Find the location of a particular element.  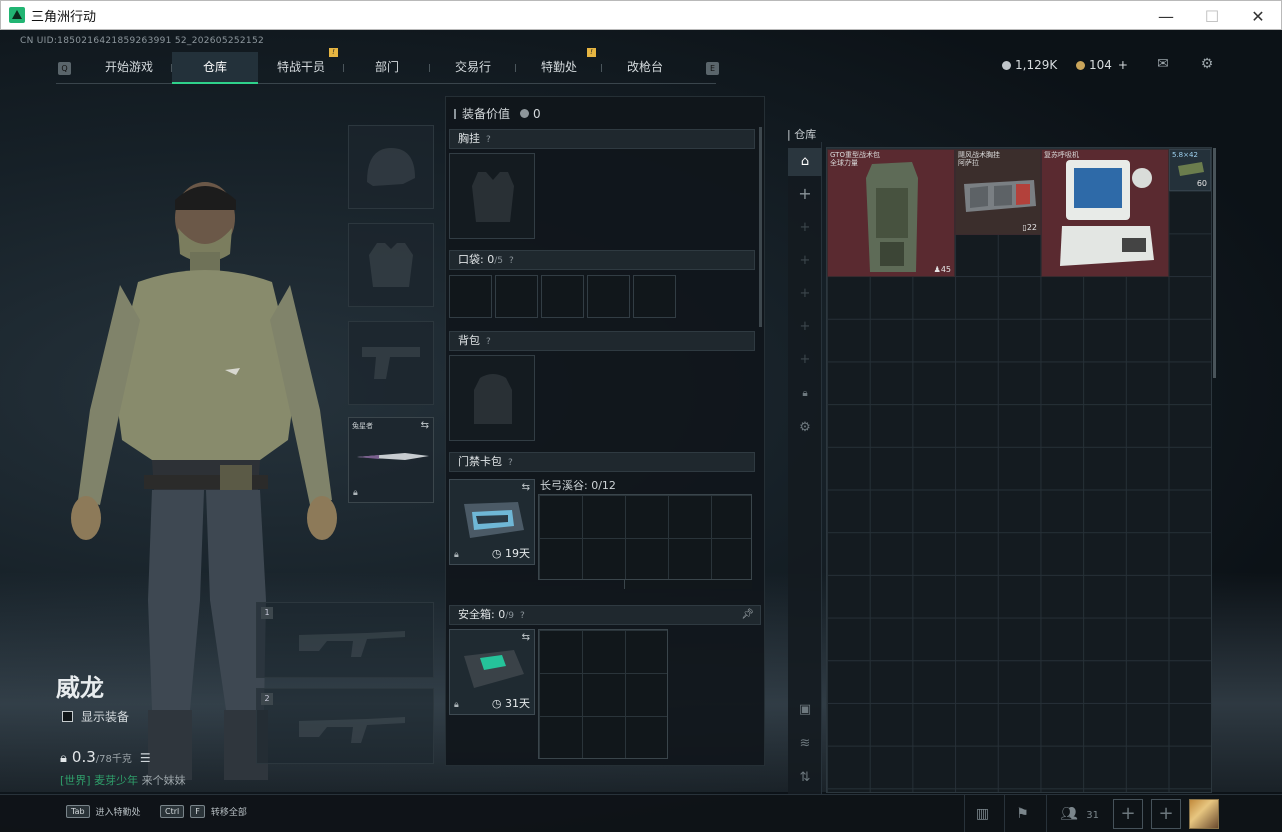

storage-item-ammo: 5.8×42 60 is located at coordinates (1190, 170).